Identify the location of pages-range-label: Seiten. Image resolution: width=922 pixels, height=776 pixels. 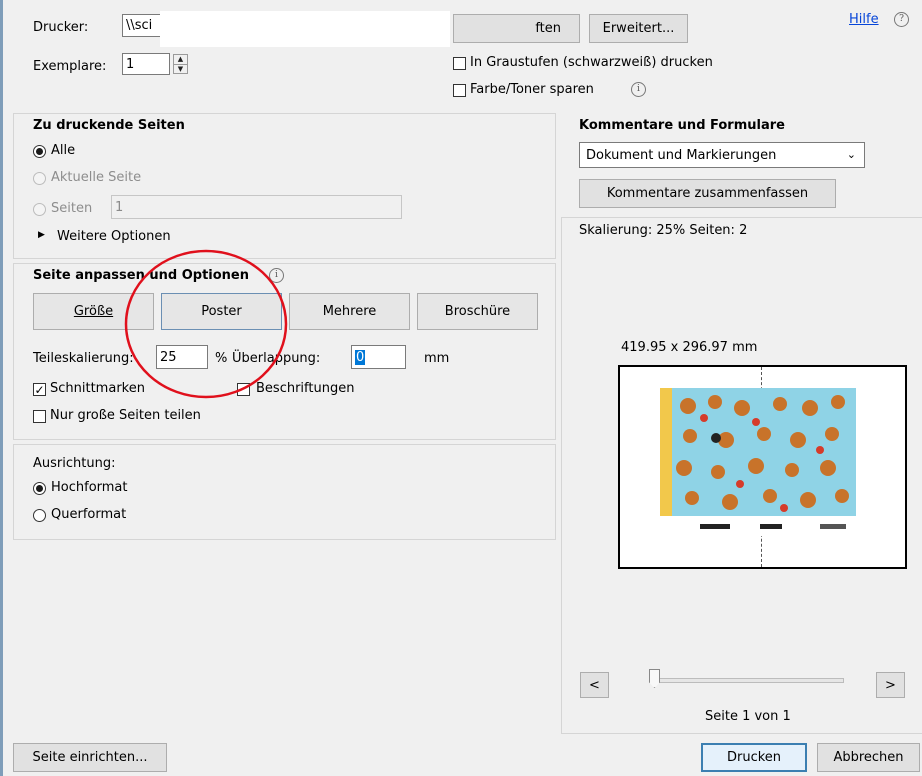
(72, 208).